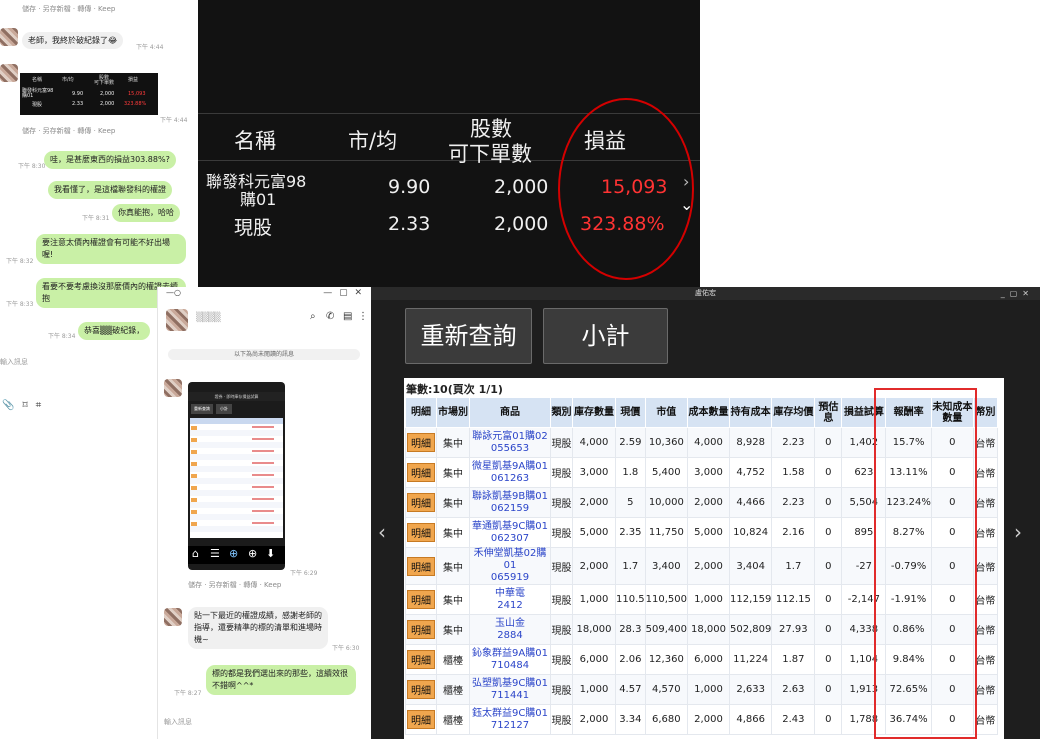 The image size is (1040, 739). What do you see at coordinates (708, 532) in the screenshot?
I see `cost-qty-cell: 5,000` at bounding box center [708, 532].